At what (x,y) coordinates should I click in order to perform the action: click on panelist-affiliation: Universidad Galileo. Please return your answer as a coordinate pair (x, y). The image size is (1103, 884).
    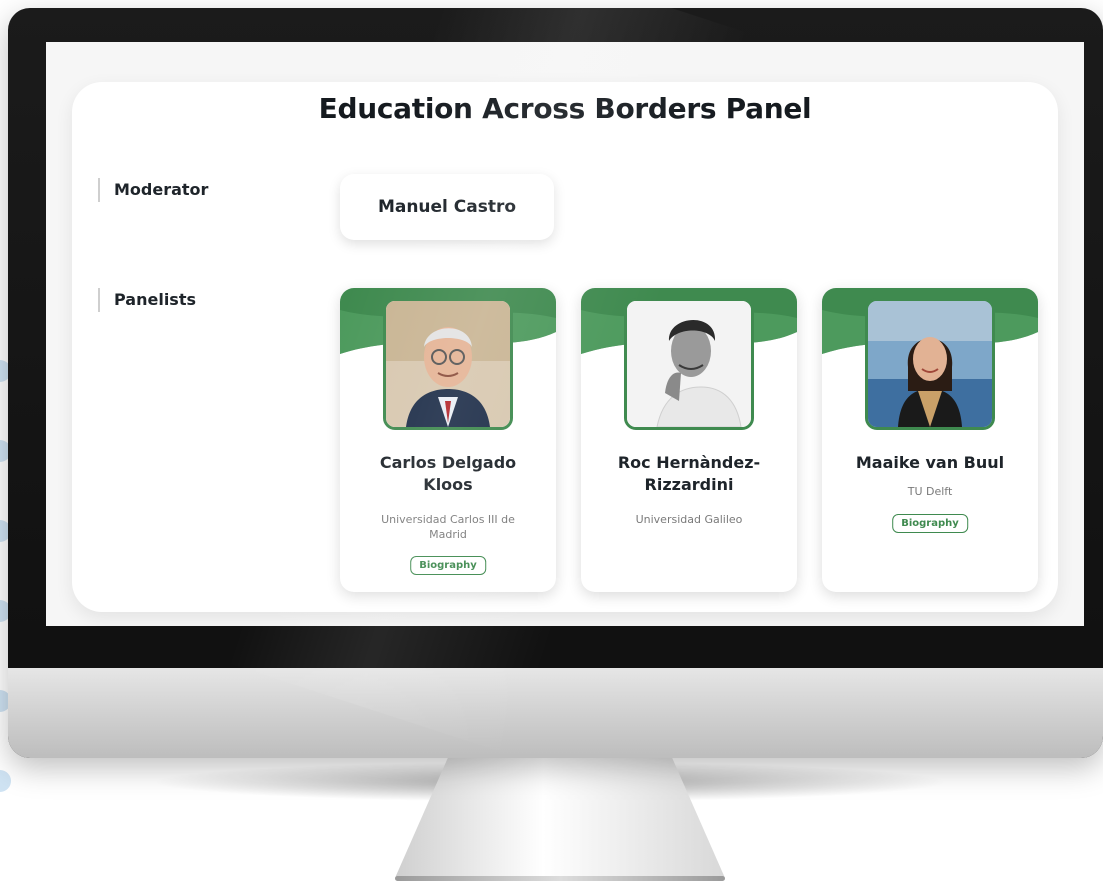
    Looking at the image, I should click on (689, 519).